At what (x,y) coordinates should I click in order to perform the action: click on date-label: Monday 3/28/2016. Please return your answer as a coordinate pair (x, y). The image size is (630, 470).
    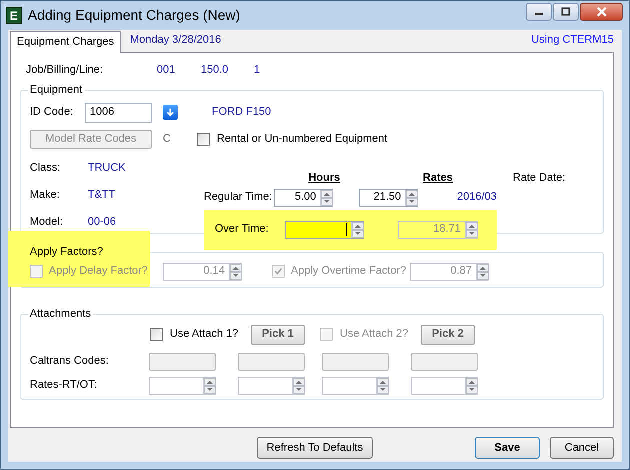
    Looking at the image, I should click on (176, 40).